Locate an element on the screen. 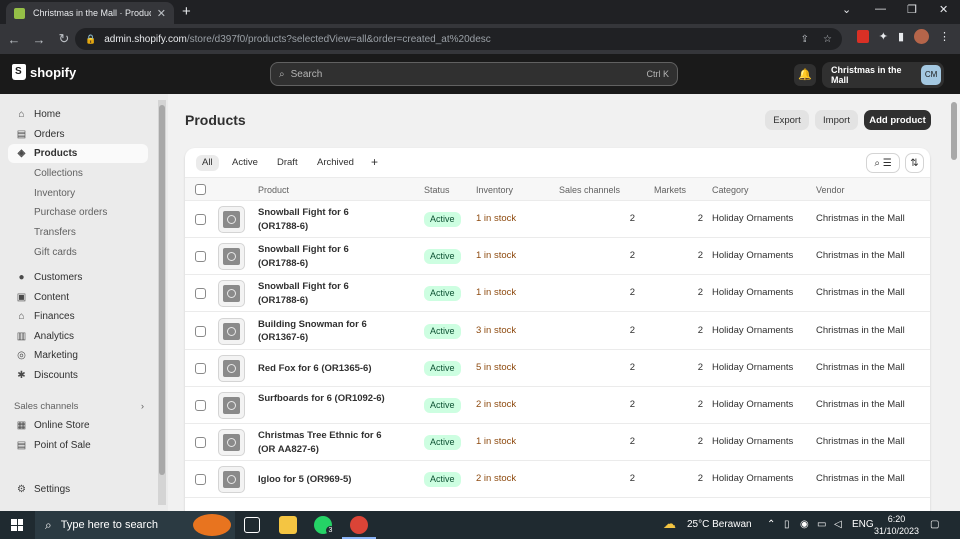 This screenshot has height=539, width=960. language-indicator: ENG is located at coordinates (863, 524).